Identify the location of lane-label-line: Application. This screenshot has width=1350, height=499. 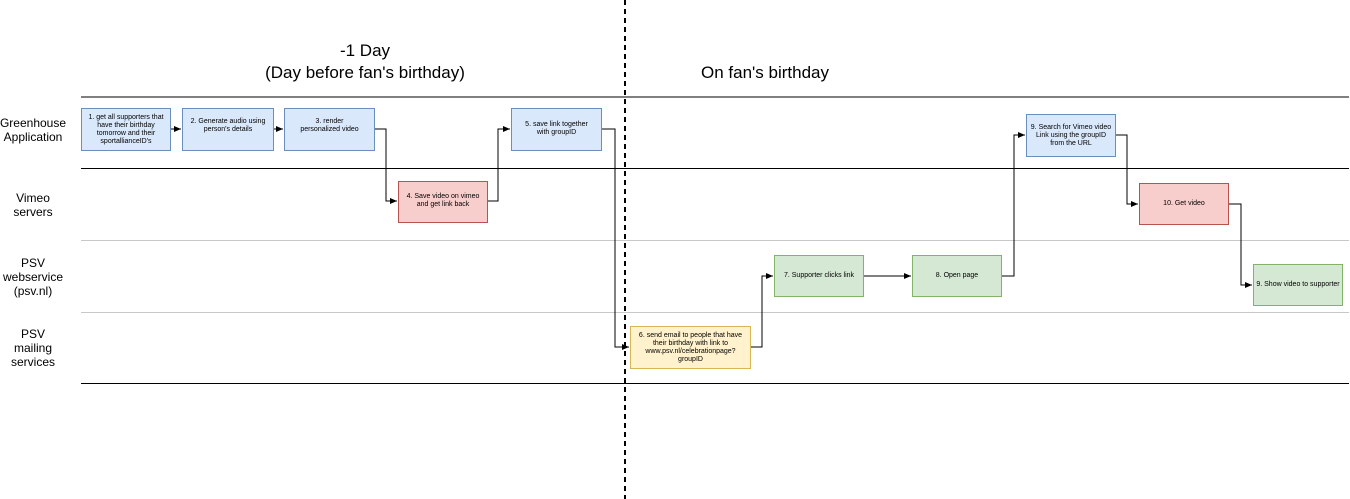
(33, 137).